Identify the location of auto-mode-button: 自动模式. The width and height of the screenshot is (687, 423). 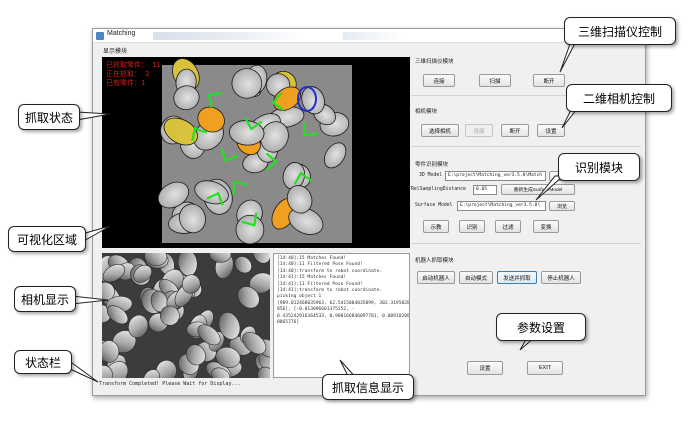
(476, 277).